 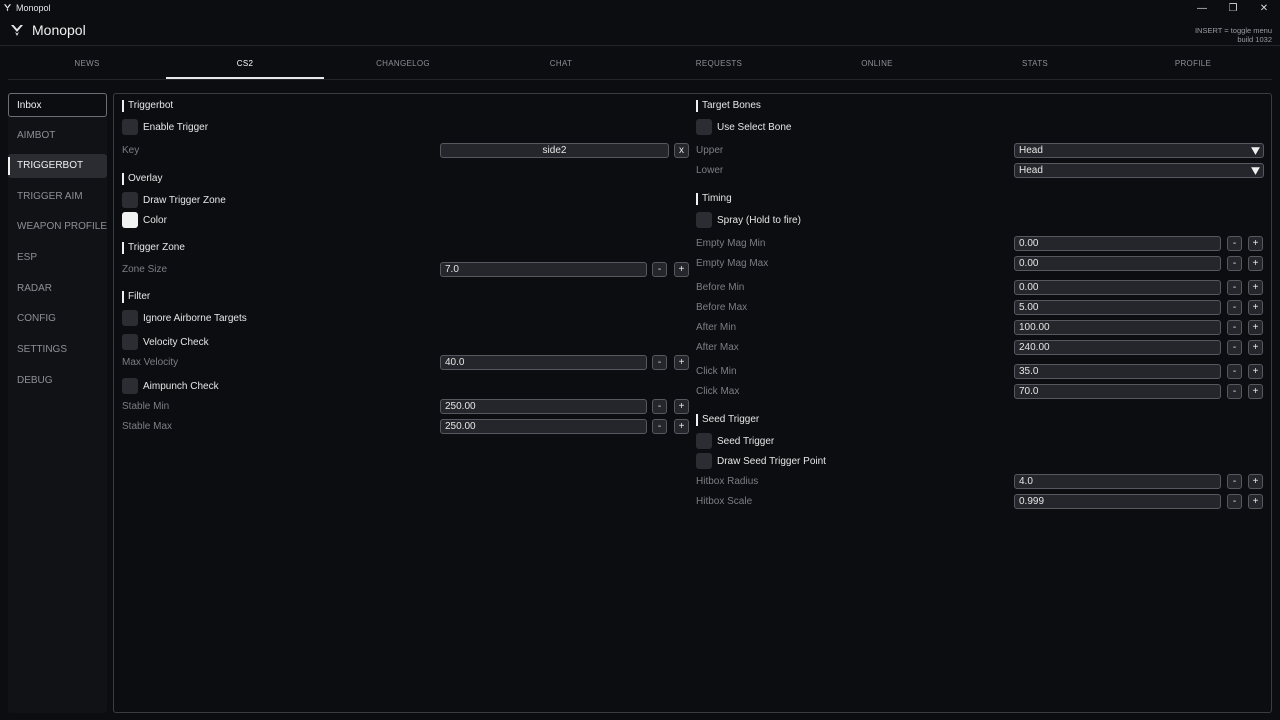 What do you see at coordinates (144, 220) in the screenshot?
I see `color-row: Color` at bounding box center [144, 220].